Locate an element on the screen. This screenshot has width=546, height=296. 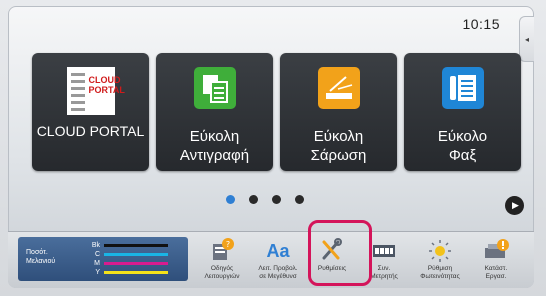
operation-guide-icon: ? is located at coordinates (222, 249).